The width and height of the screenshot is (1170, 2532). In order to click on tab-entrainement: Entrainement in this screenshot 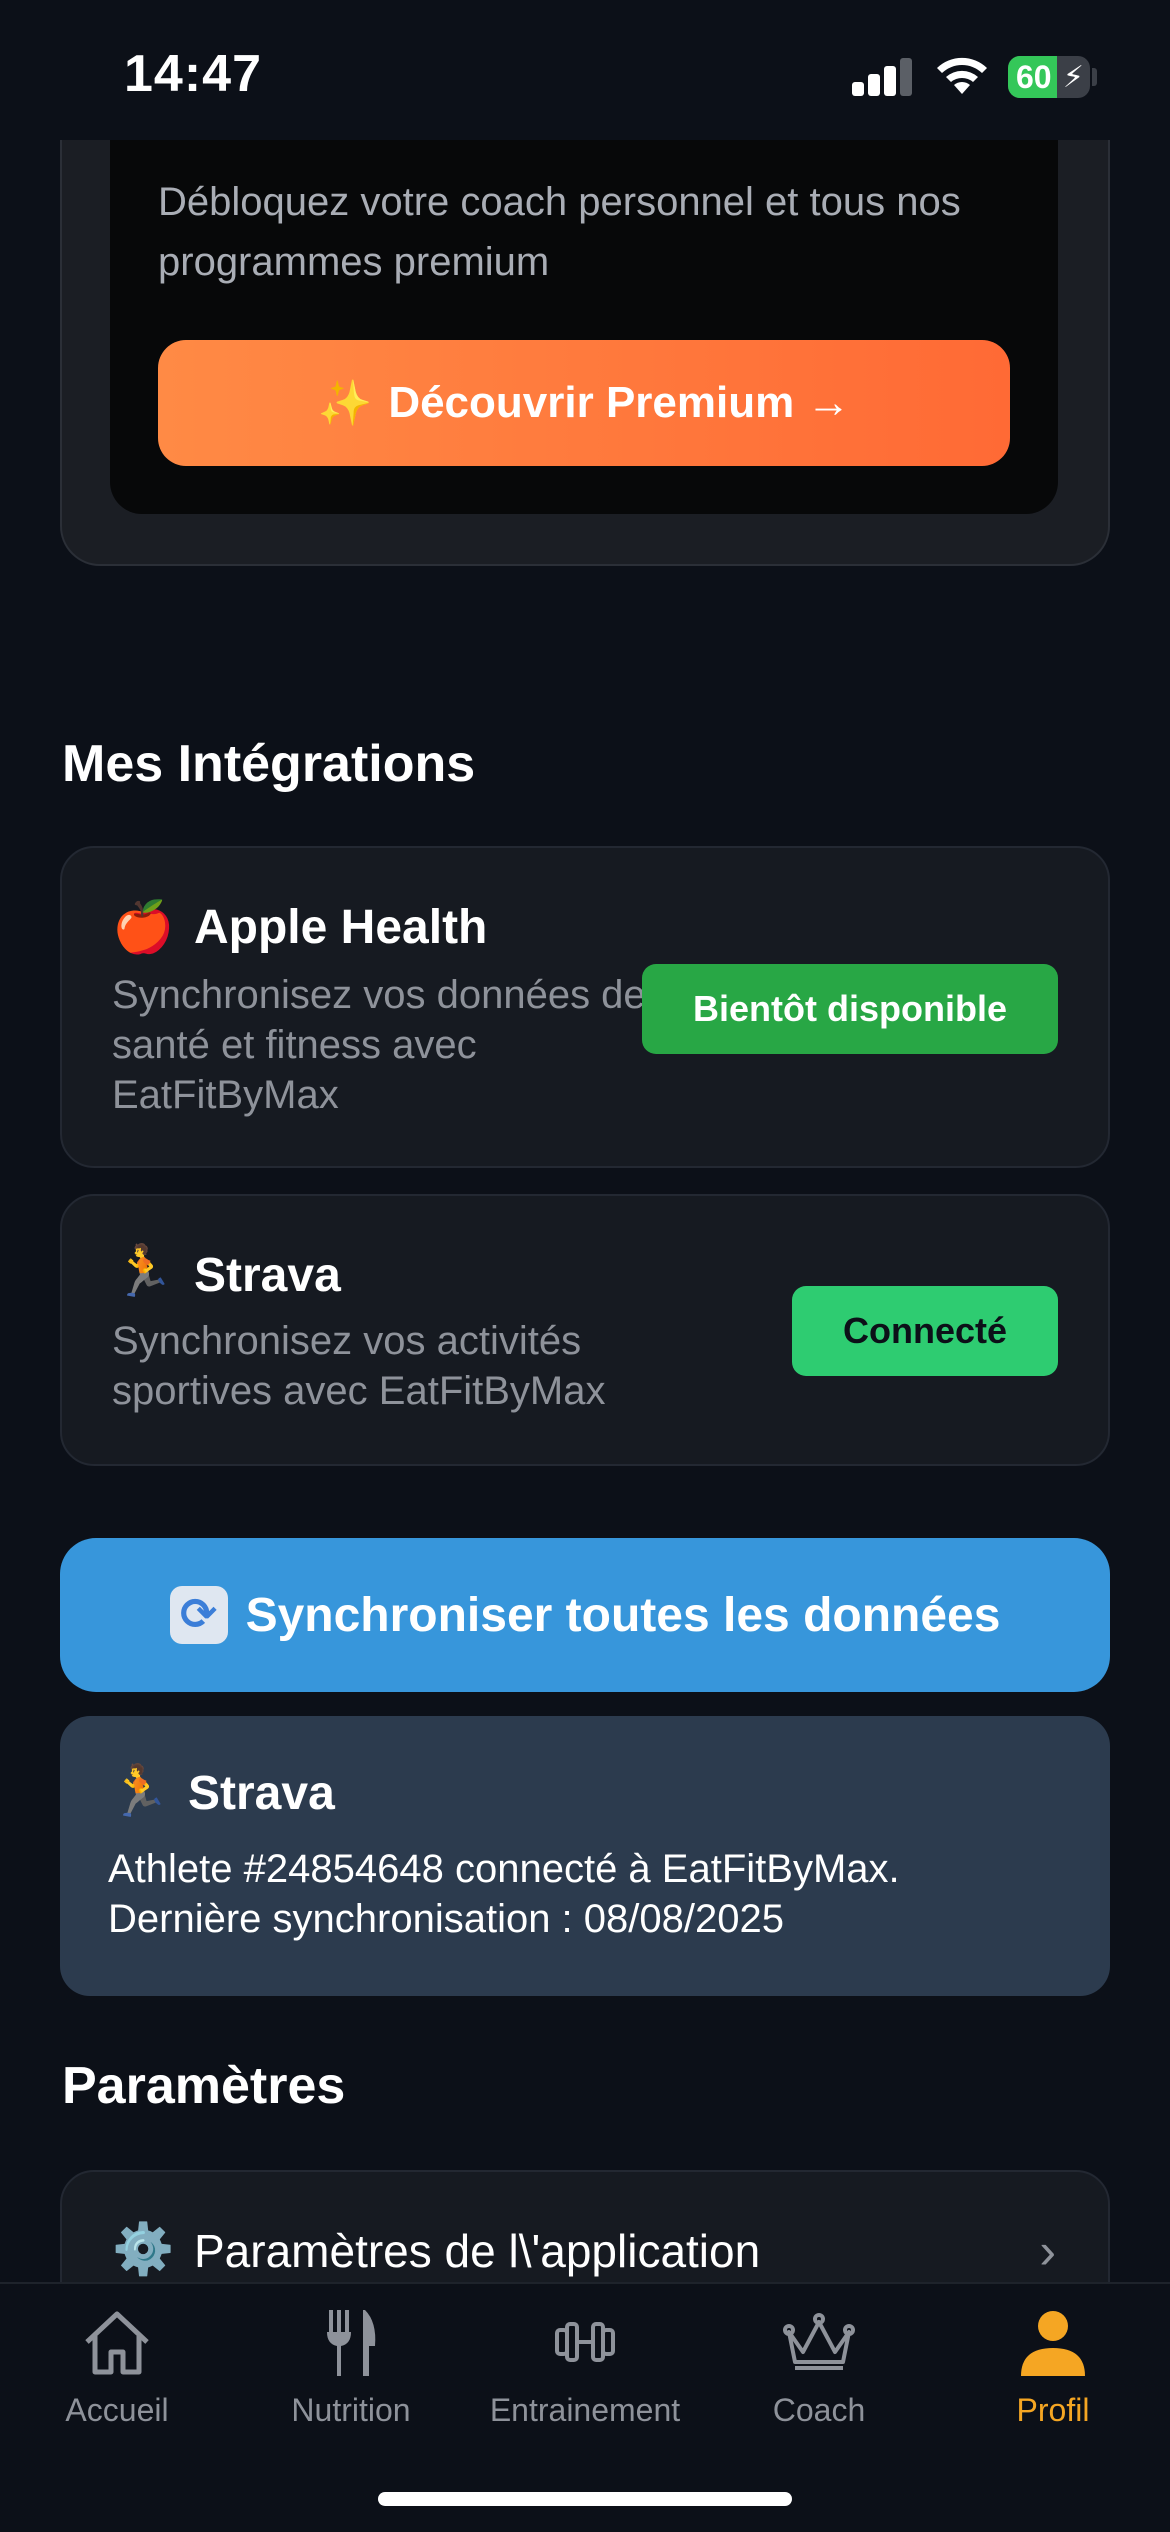, I will do `click(585, 2377)`.